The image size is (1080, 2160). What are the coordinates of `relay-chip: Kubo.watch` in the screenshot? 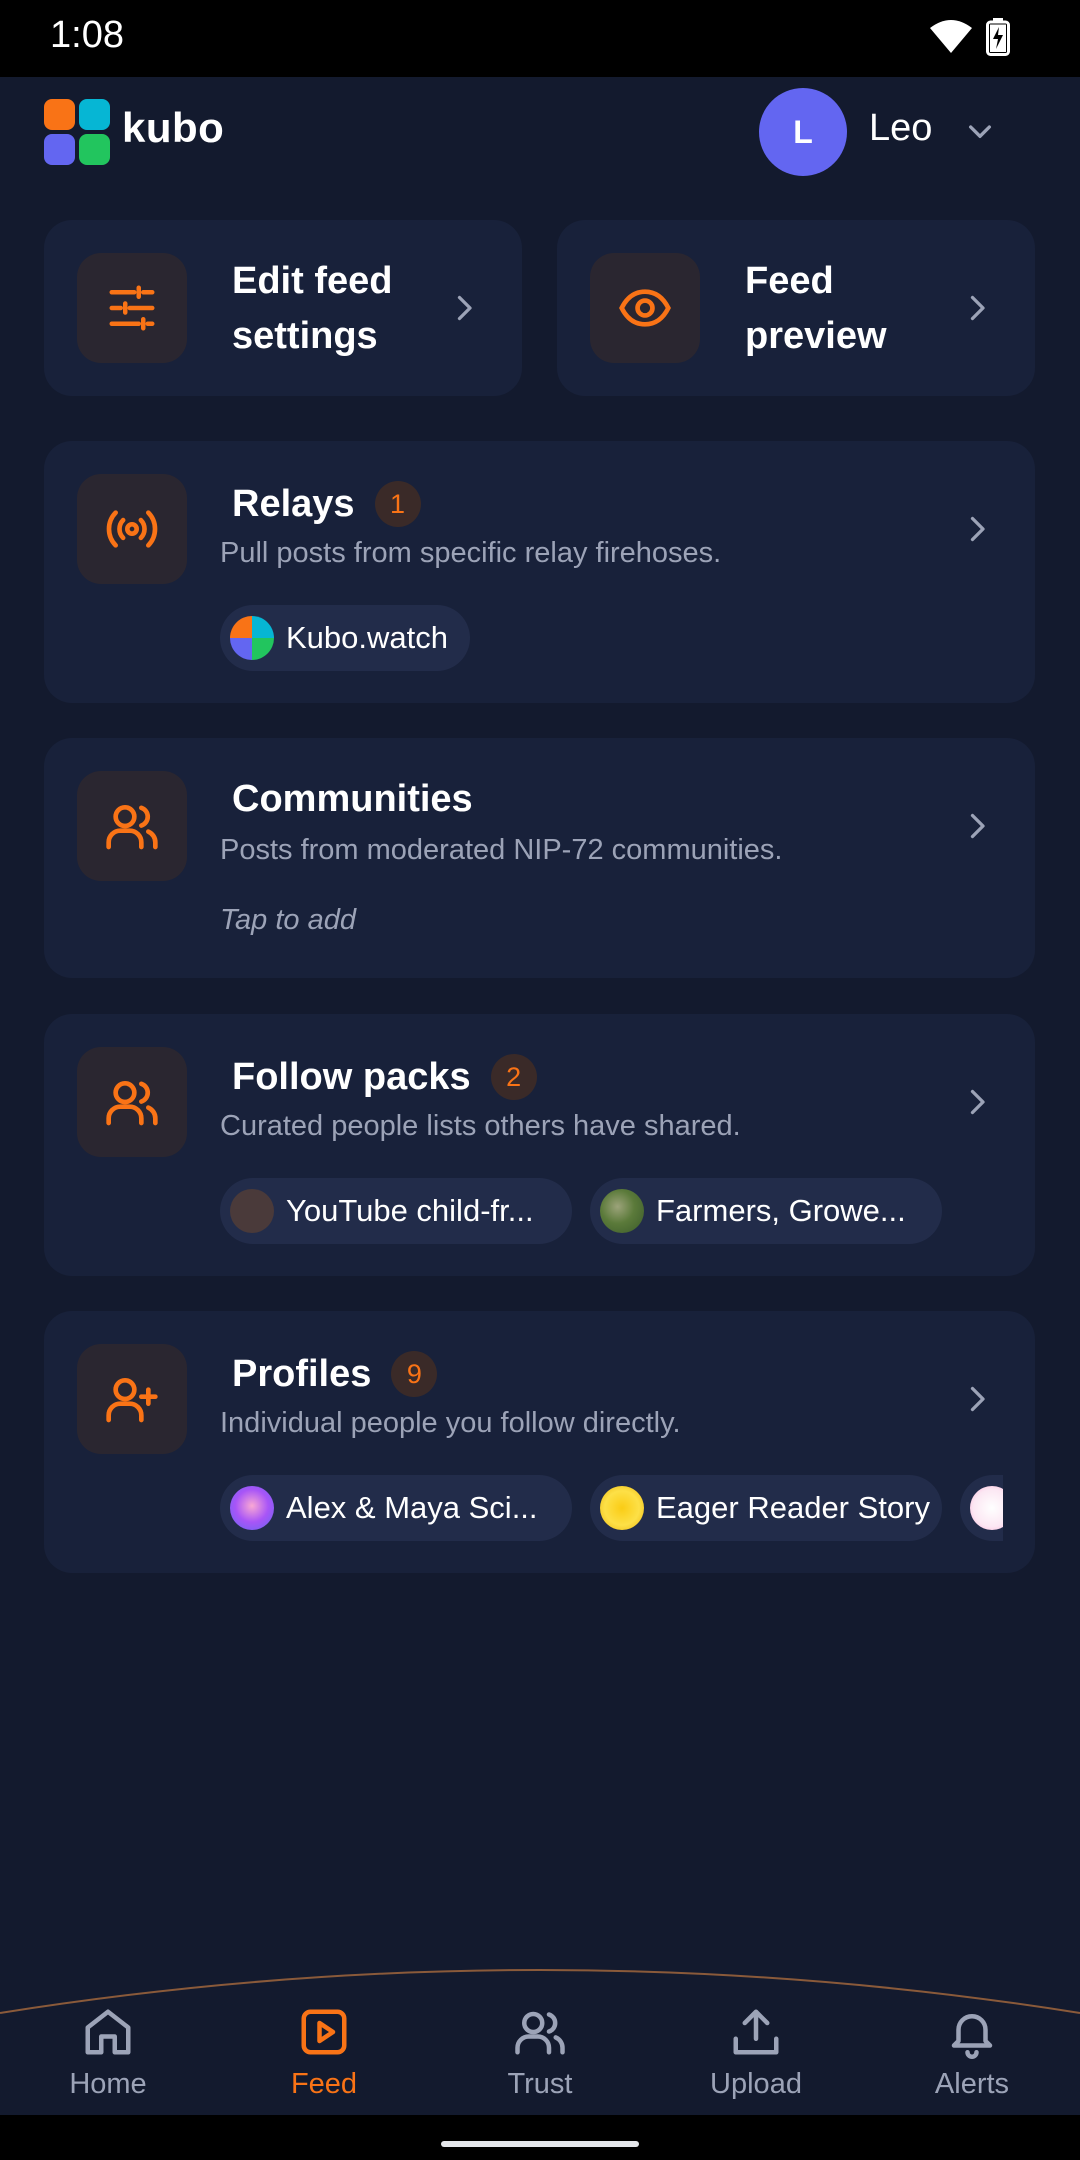 It's located at (345, 638).